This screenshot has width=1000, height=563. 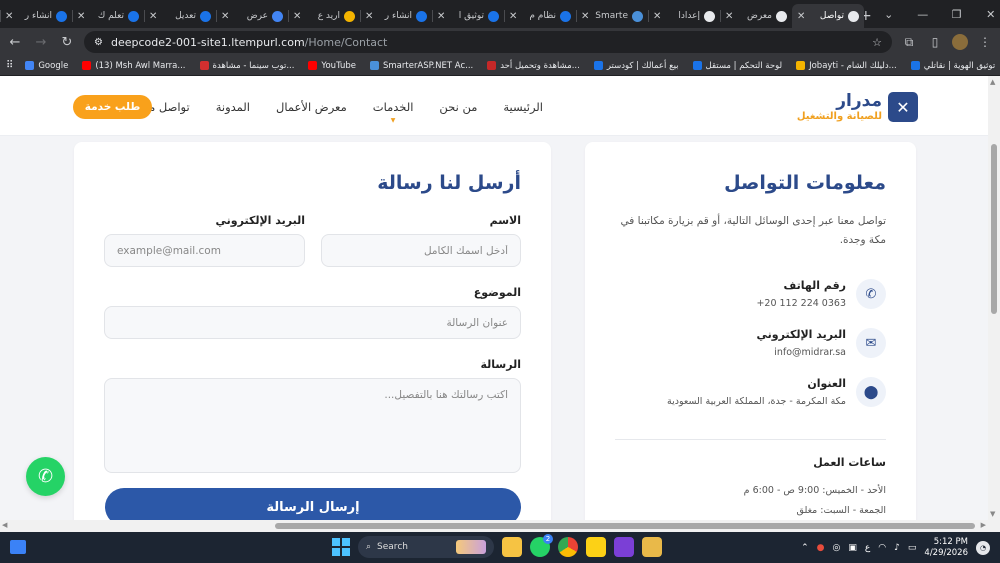 I want to click on vertical-scrollbar: ▲ ▼, so click(x=994, y=298).